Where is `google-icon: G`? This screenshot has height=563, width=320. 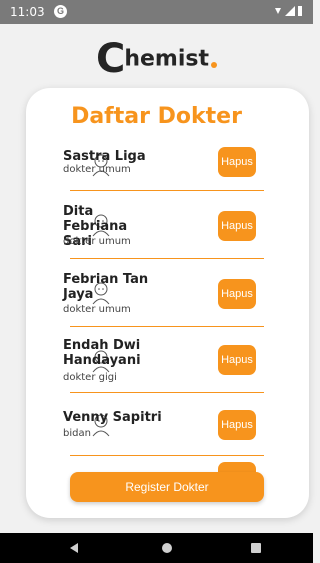 google-icon: G is located at coordinates (60, 11).